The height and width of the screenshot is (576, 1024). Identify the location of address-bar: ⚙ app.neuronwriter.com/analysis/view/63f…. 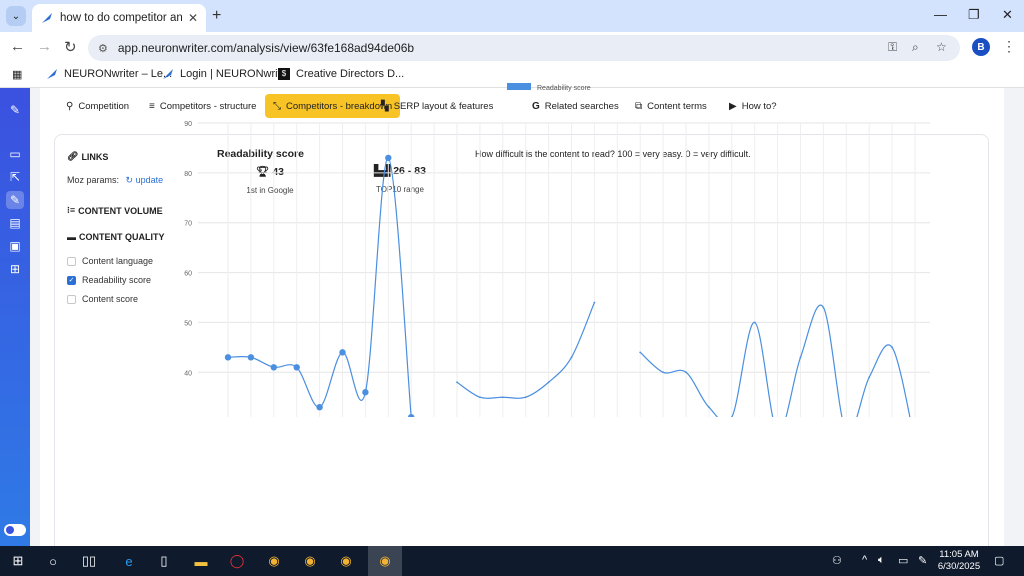
(524, 48).